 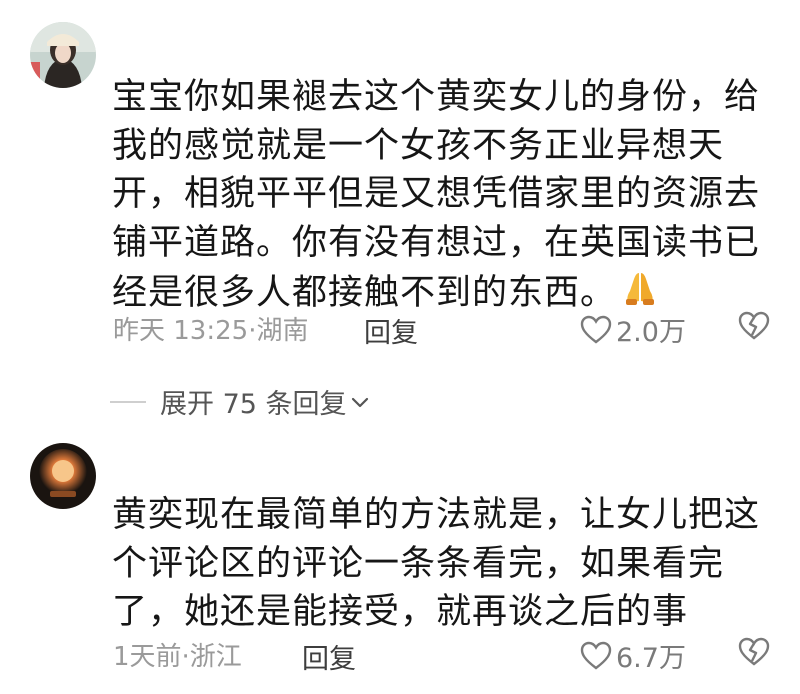 What do you see at coordinates (418, 145) in the screenshot?
I see `comment-text-line: 我的感觉就是一个女孩不务正业异想天` at bounding box center [418, 145].